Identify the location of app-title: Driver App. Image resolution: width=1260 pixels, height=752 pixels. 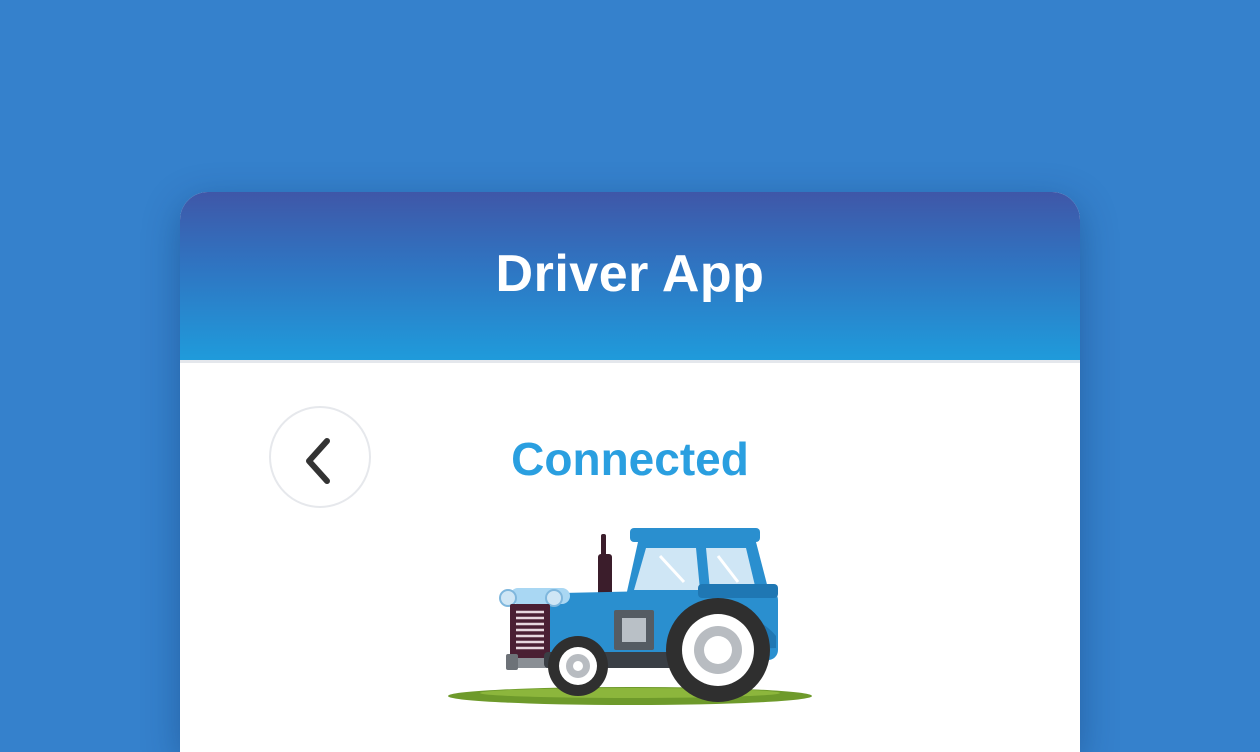
(630, 274).